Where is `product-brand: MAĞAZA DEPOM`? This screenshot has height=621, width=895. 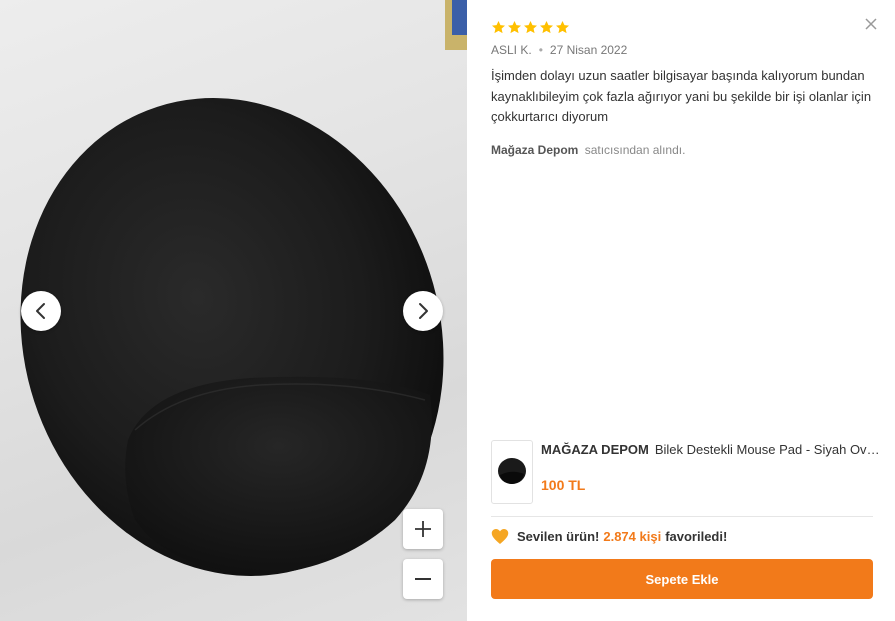
product-brand: MAĞAZA DEPOM is located at coordinates (595, 449).